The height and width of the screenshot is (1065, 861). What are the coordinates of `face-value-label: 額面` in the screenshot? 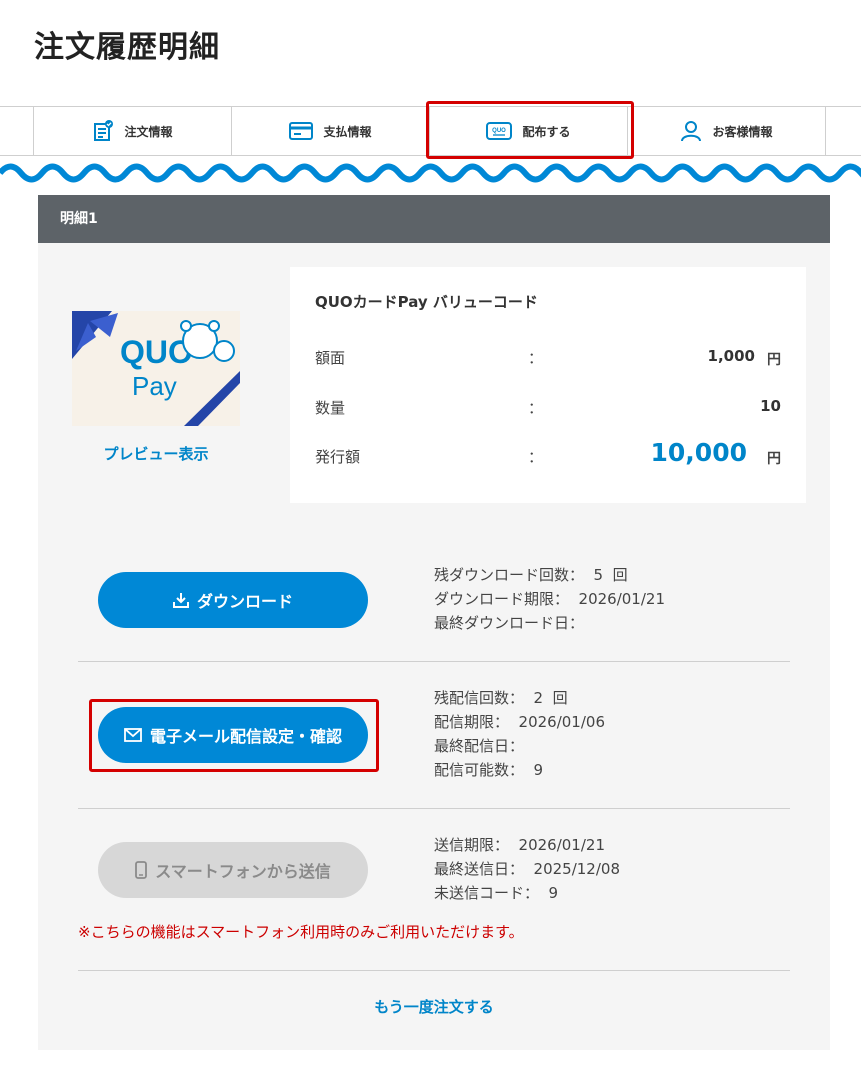 It's located at (330, 358).